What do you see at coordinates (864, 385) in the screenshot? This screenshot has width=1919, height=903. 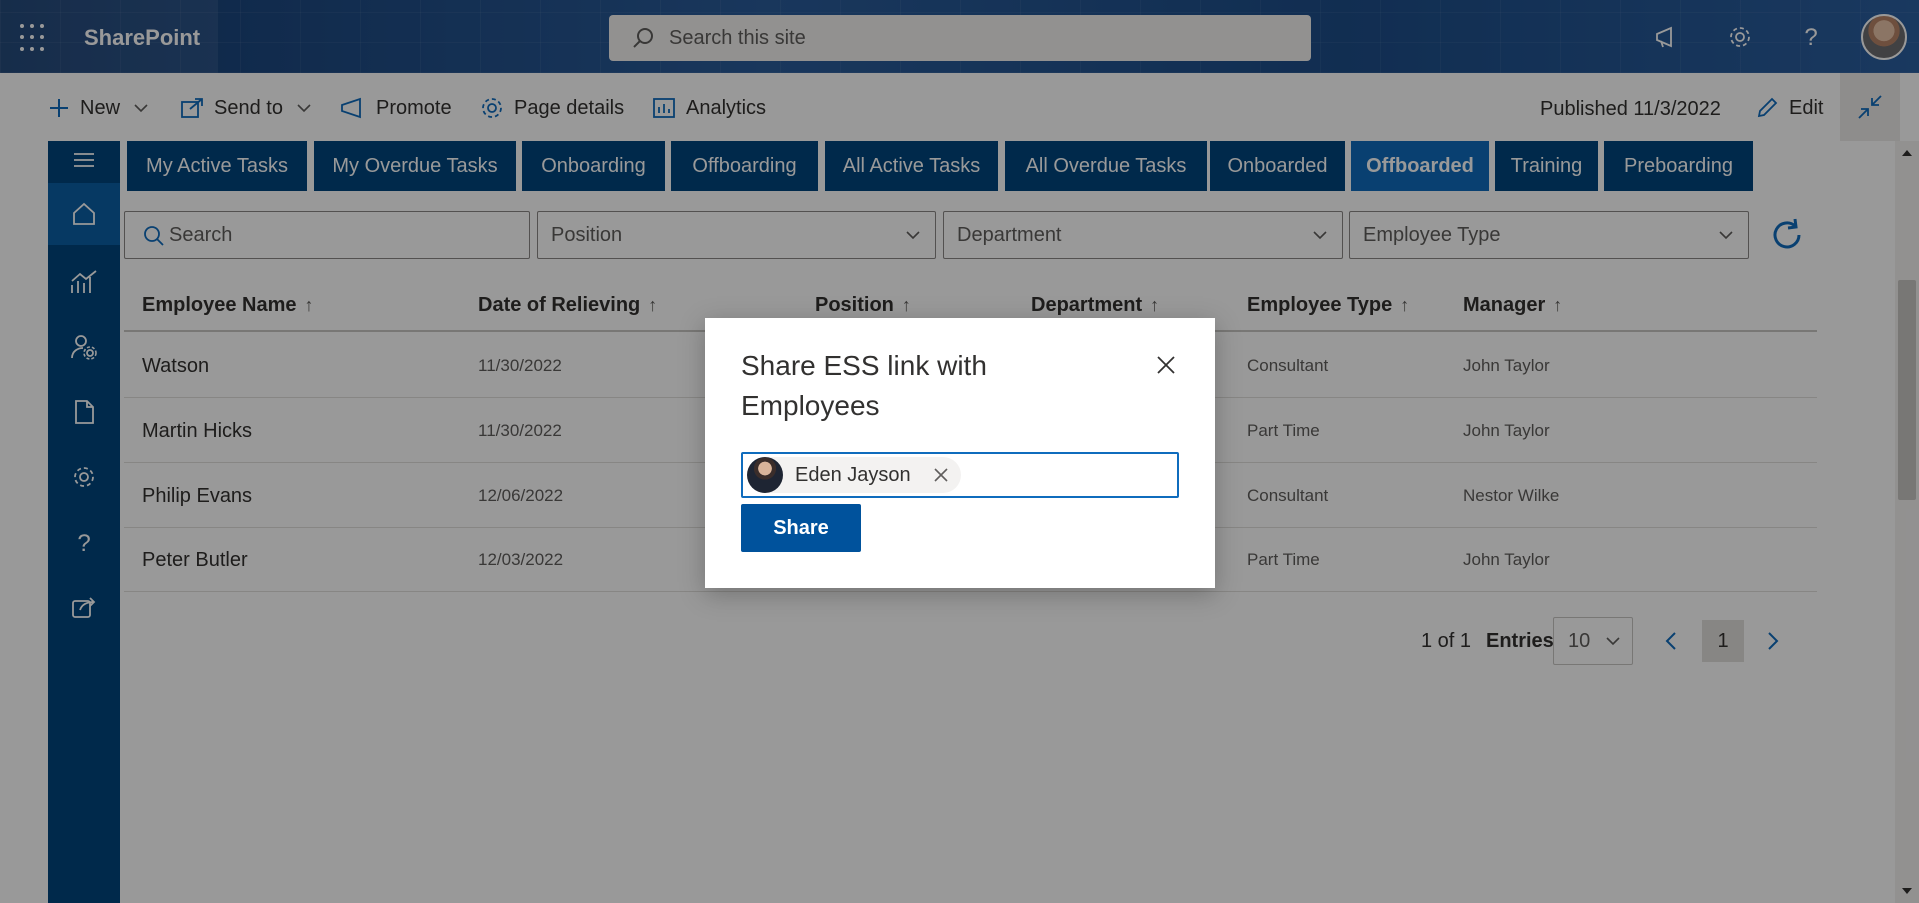 I see `dialog-title: Share ESS link with Employees` at bounding box center [864, 385].